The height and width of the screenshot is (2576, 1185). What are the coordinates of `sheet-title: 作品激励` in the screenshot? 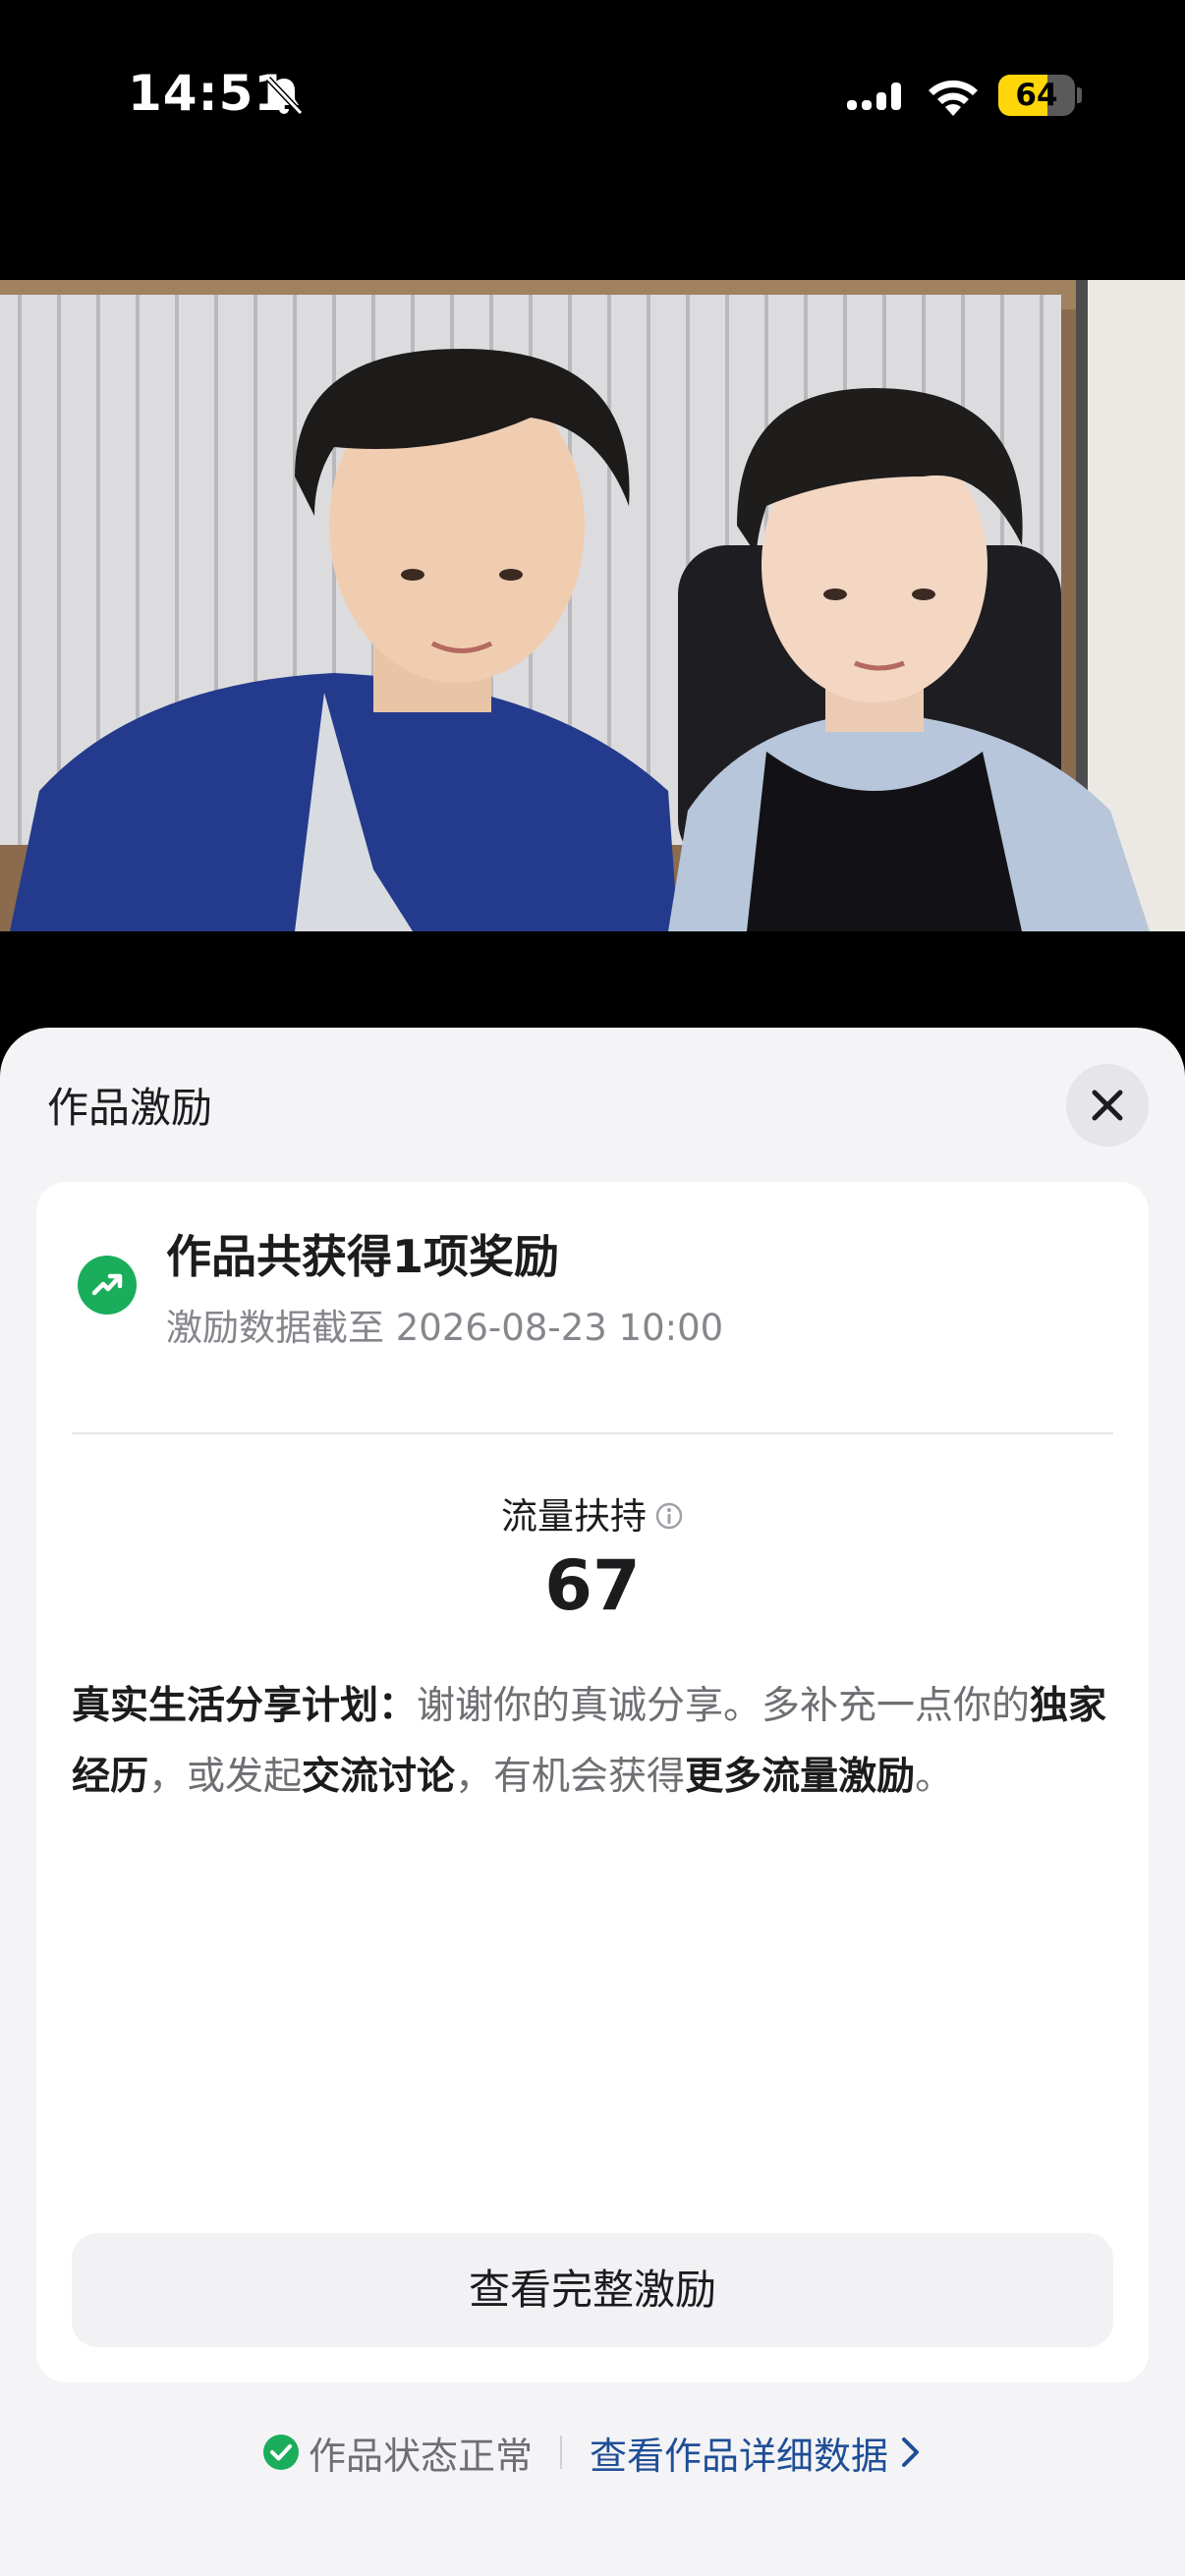 It's located at (130, 1108).